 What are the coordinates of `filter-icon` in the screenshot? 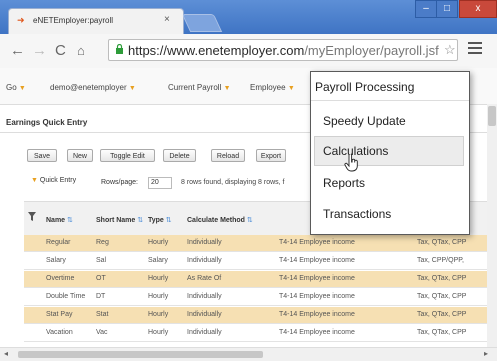 It's located at (32, 216).